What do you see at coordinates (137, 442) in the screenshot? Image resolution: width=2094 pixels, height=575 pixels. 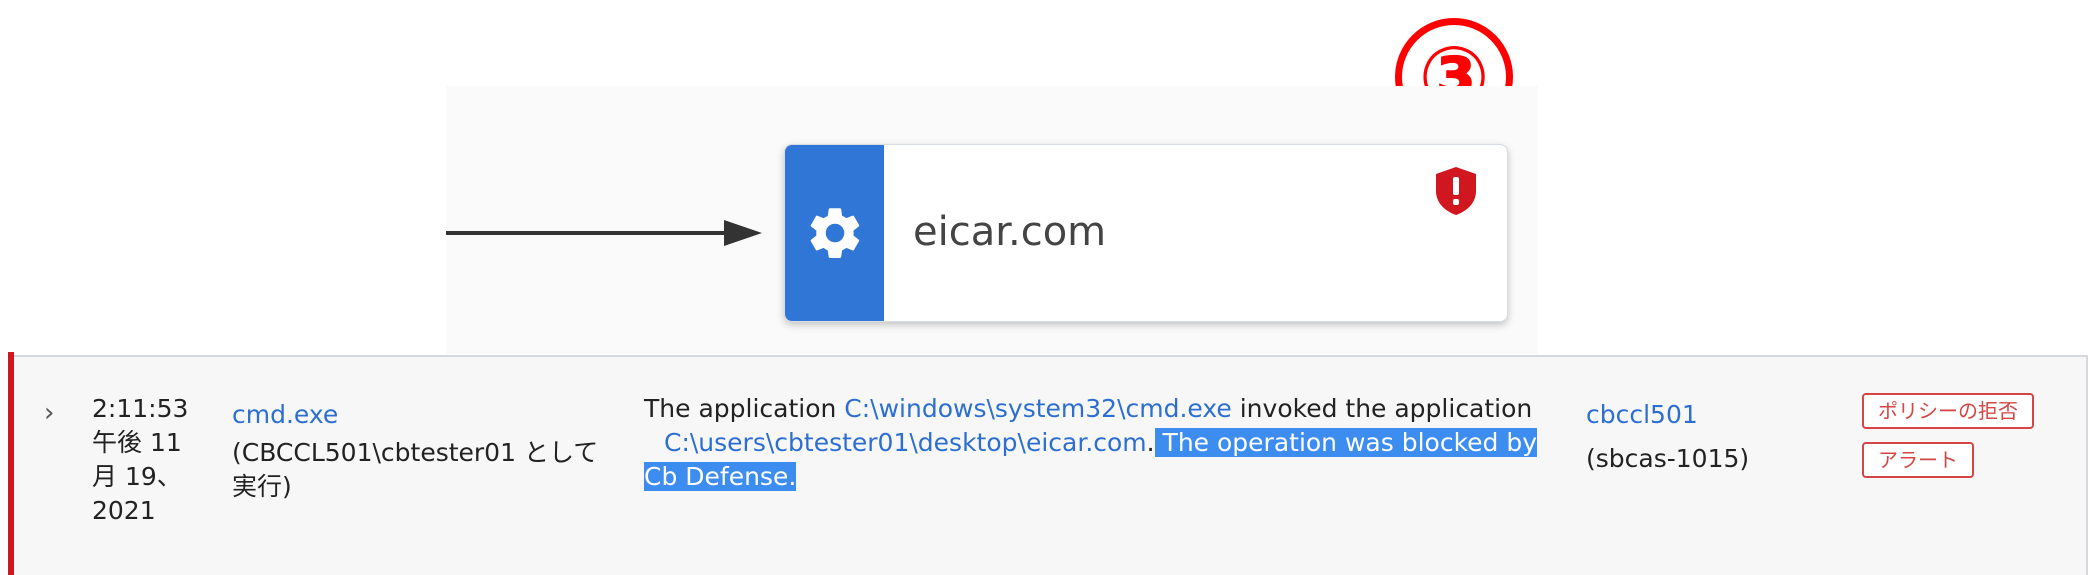 I see `event-time-line: 午後 11` at bounding box center [137, 442].